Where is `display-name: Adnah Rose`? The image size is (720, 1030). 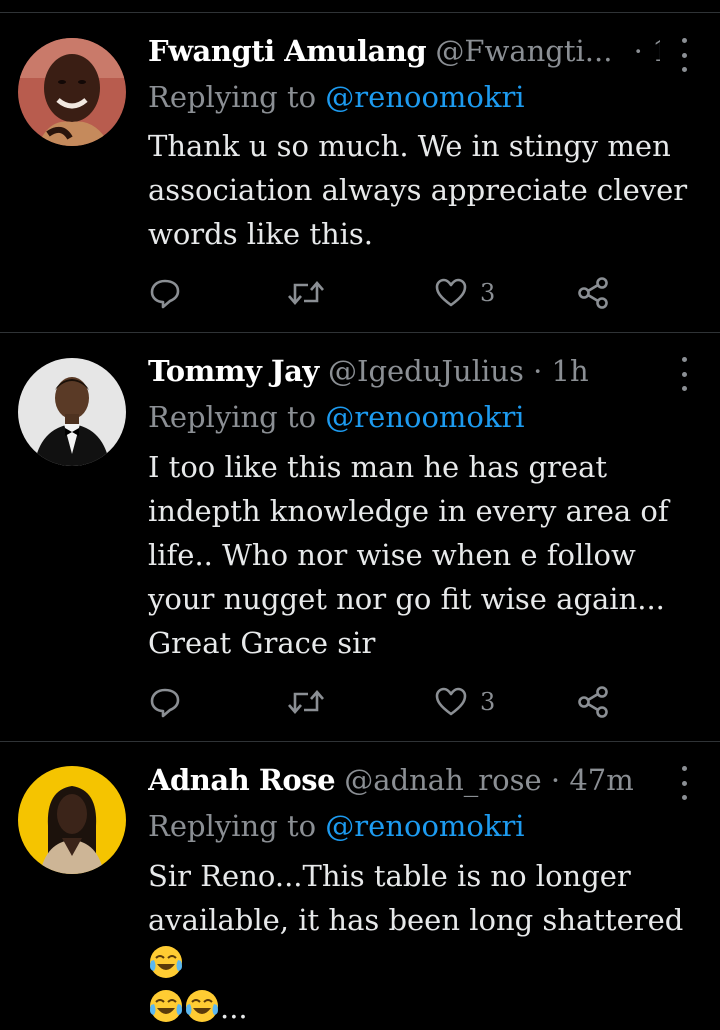
display-name: Adnah Rose is located at coordinates (242, 780).